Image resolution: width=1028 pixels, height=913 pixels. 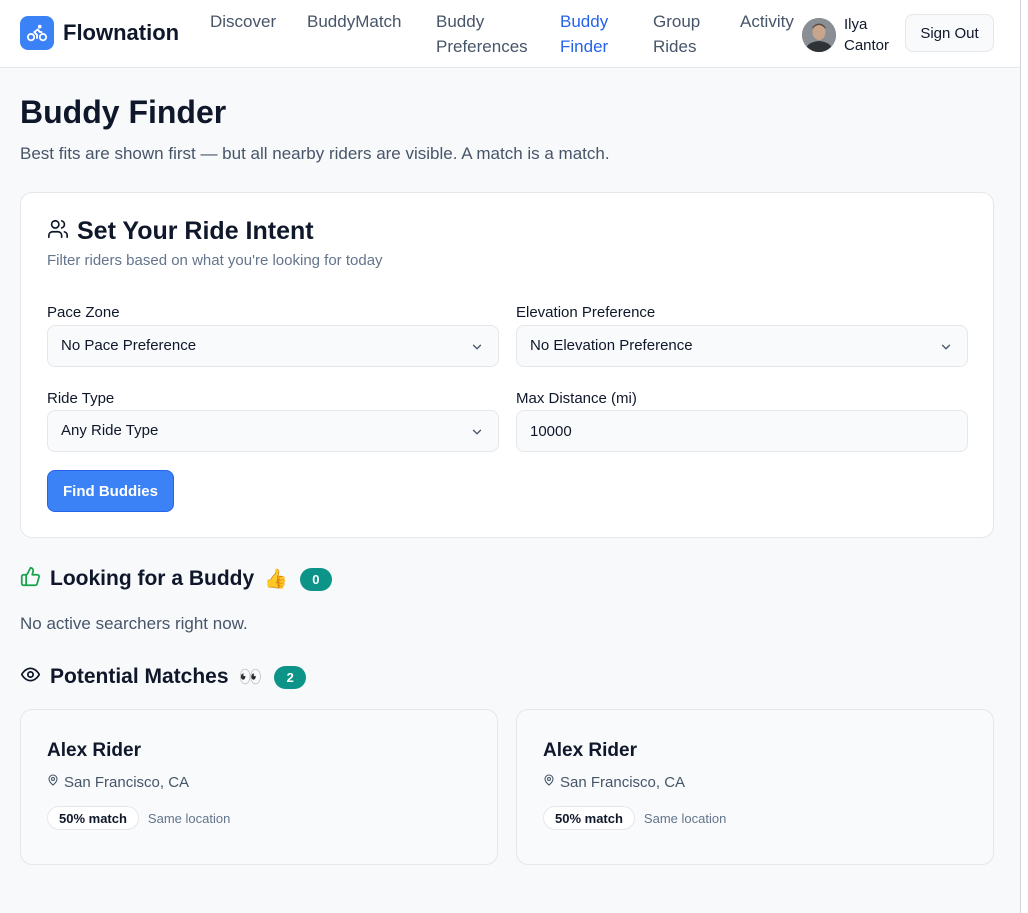 I want to click on scrollbar, so click(x=1024, y=456).